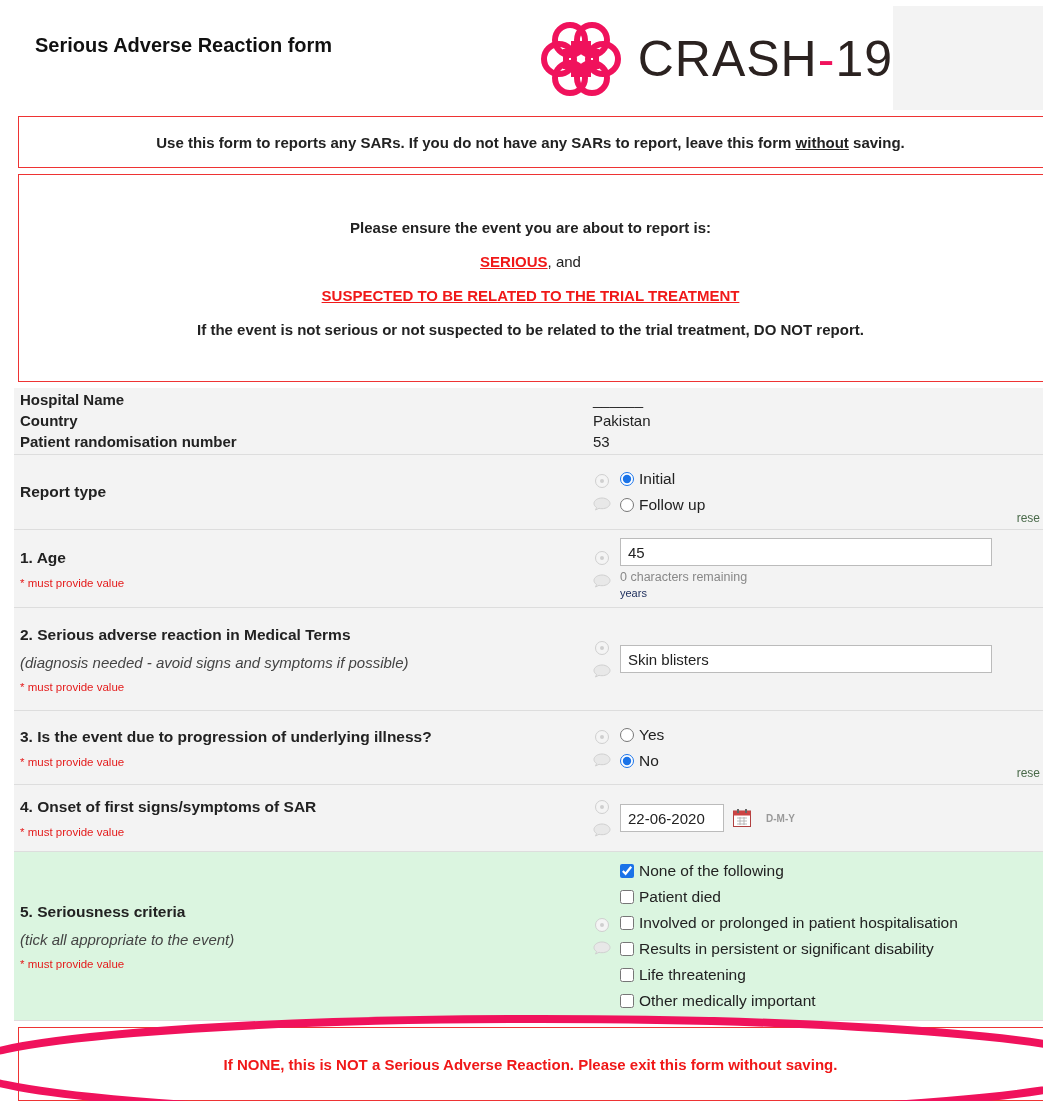 This screenshot has height=1101, width=1043. What do you see at coordinates (184, 45) in the screenshot?
I see `form-title: Serious Adverse Reaction form` at bounding box center [184, 45].